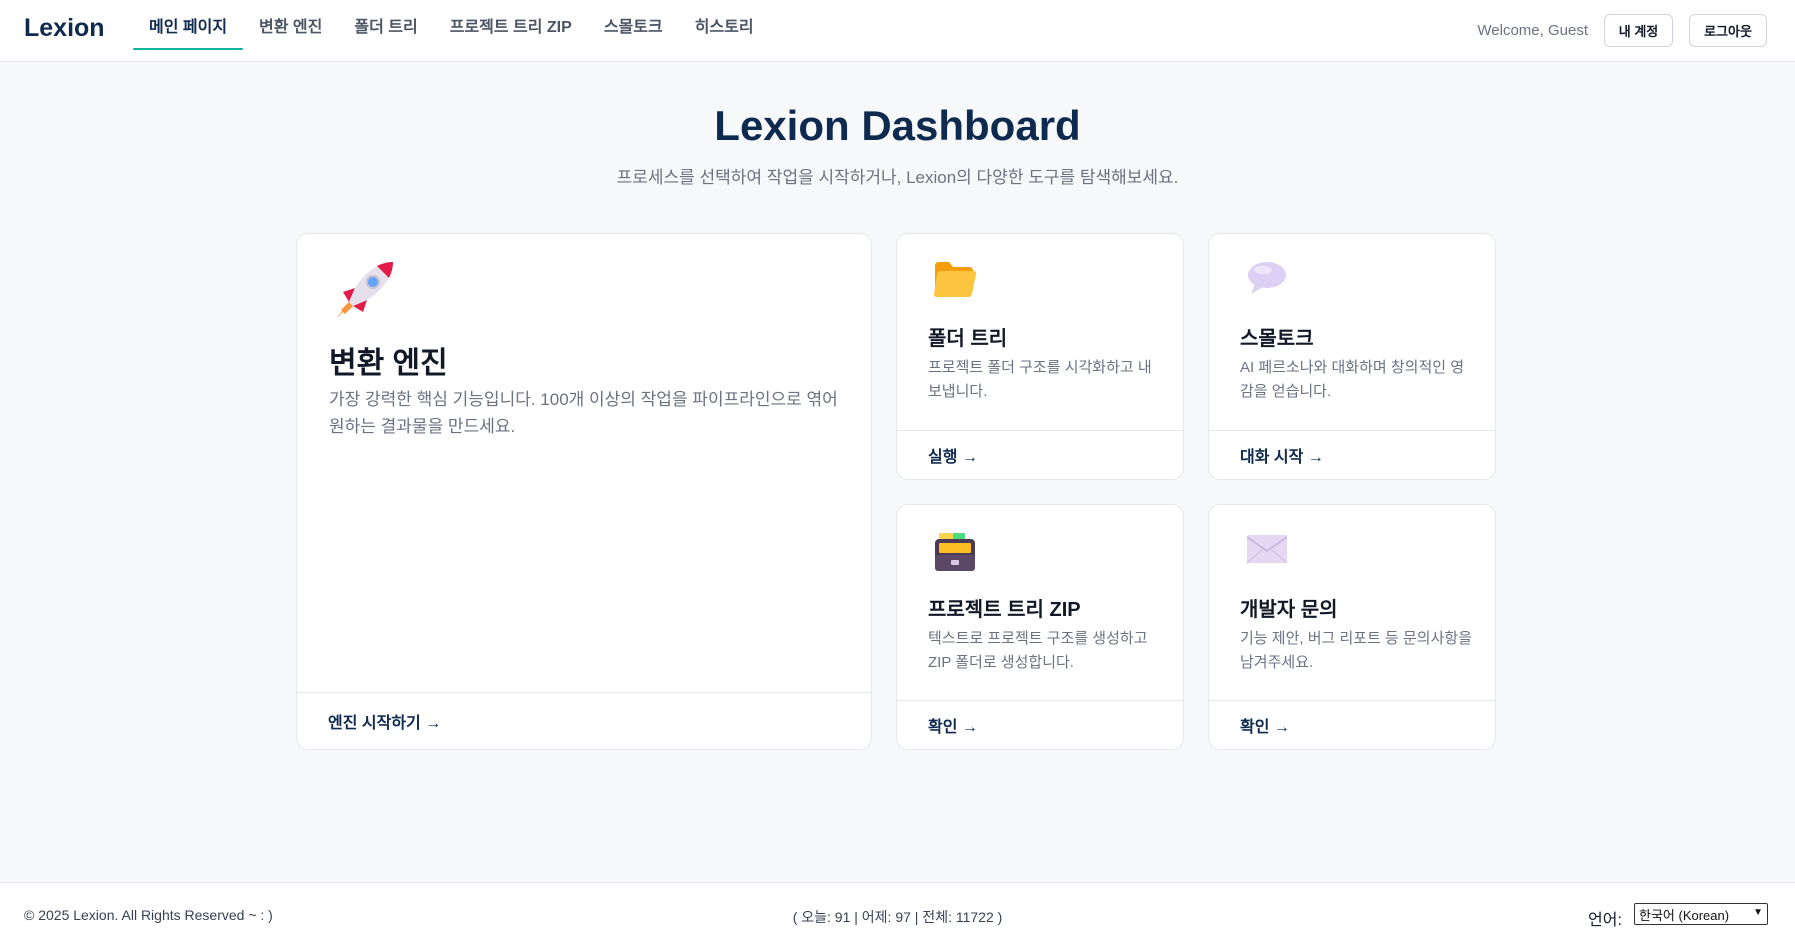 The height and width of the screenshot is (938, 1795). I want to click on file-cabinet-icon, so click(955, 554).